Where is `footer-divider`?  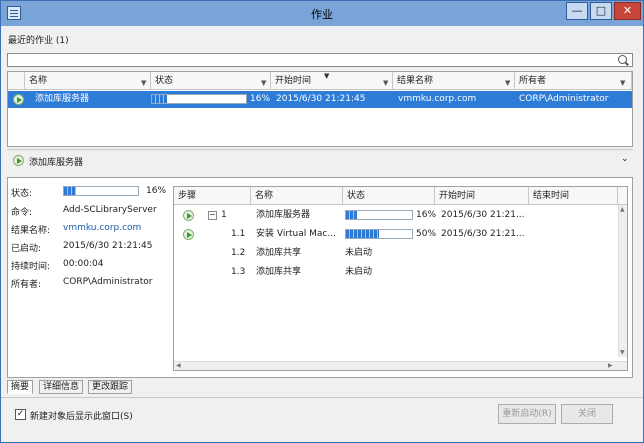
footer-divider is located at coordinates (322, 397).